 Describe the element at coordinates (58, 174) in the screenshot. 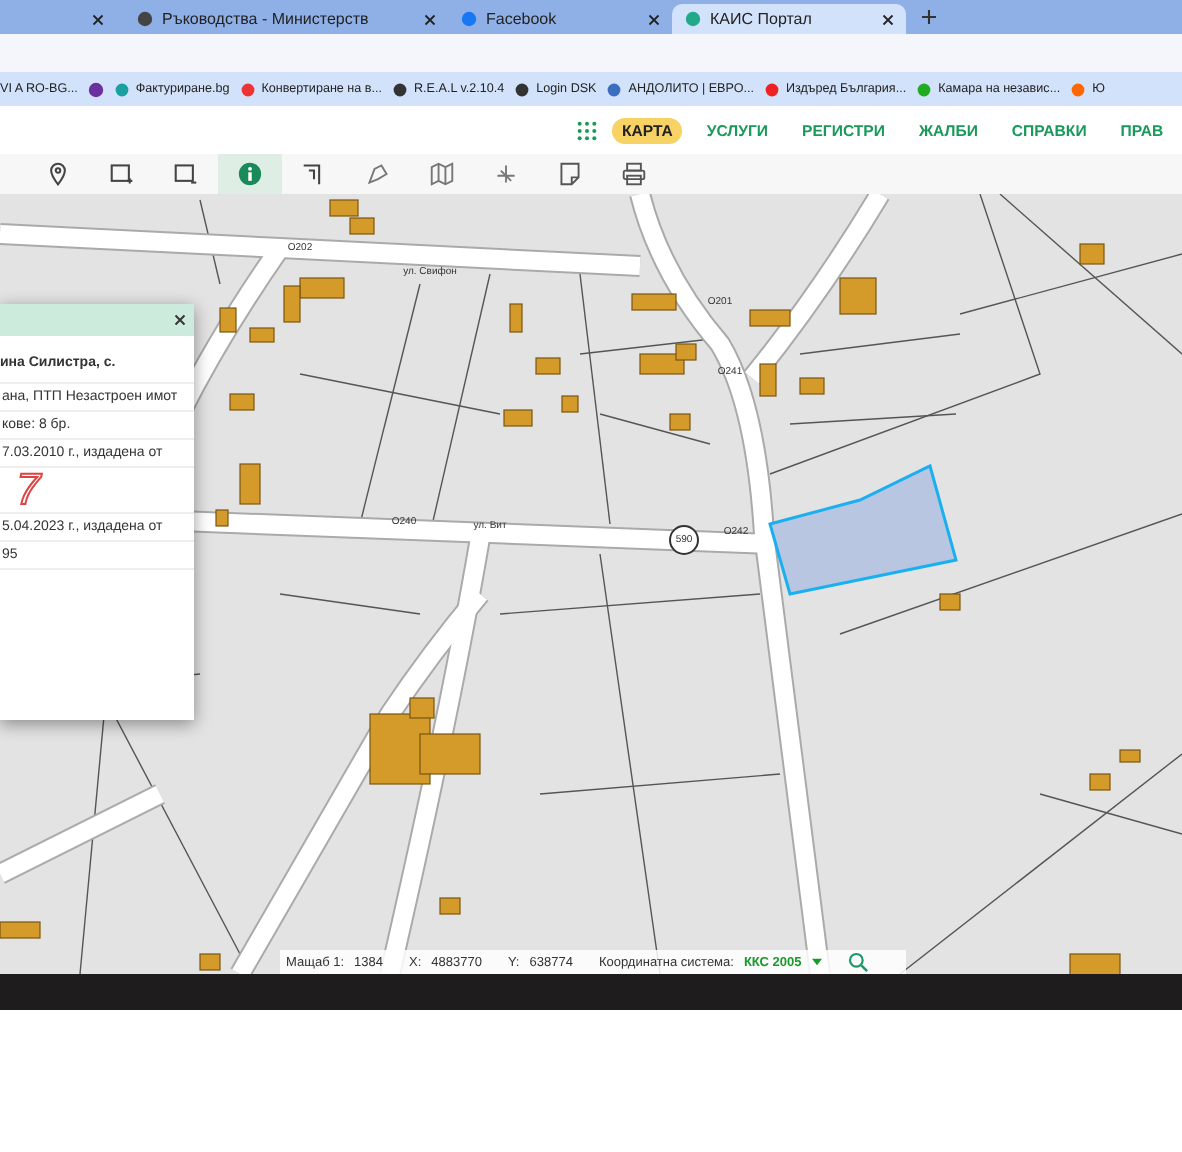

I see `pin-icon` at that location.